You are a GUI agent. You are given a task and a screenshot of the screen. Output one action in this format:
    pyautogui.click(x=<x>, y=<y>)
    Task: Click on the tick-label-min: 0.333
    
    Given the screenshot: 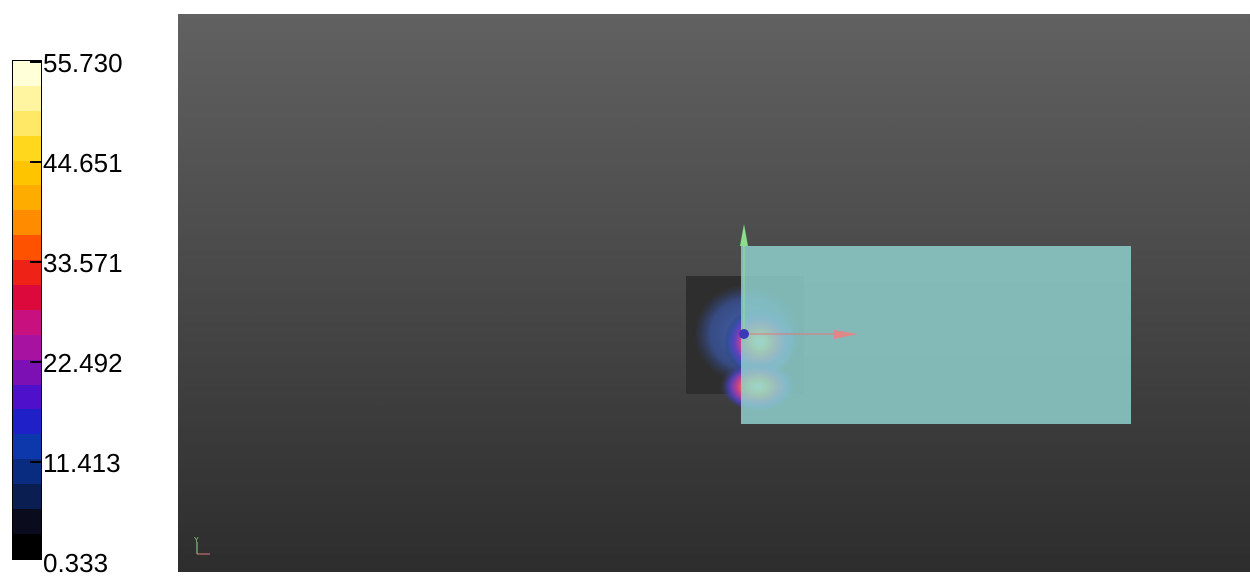 What is the action you would take?
    pyautogui.click(x=76, y=563)
    